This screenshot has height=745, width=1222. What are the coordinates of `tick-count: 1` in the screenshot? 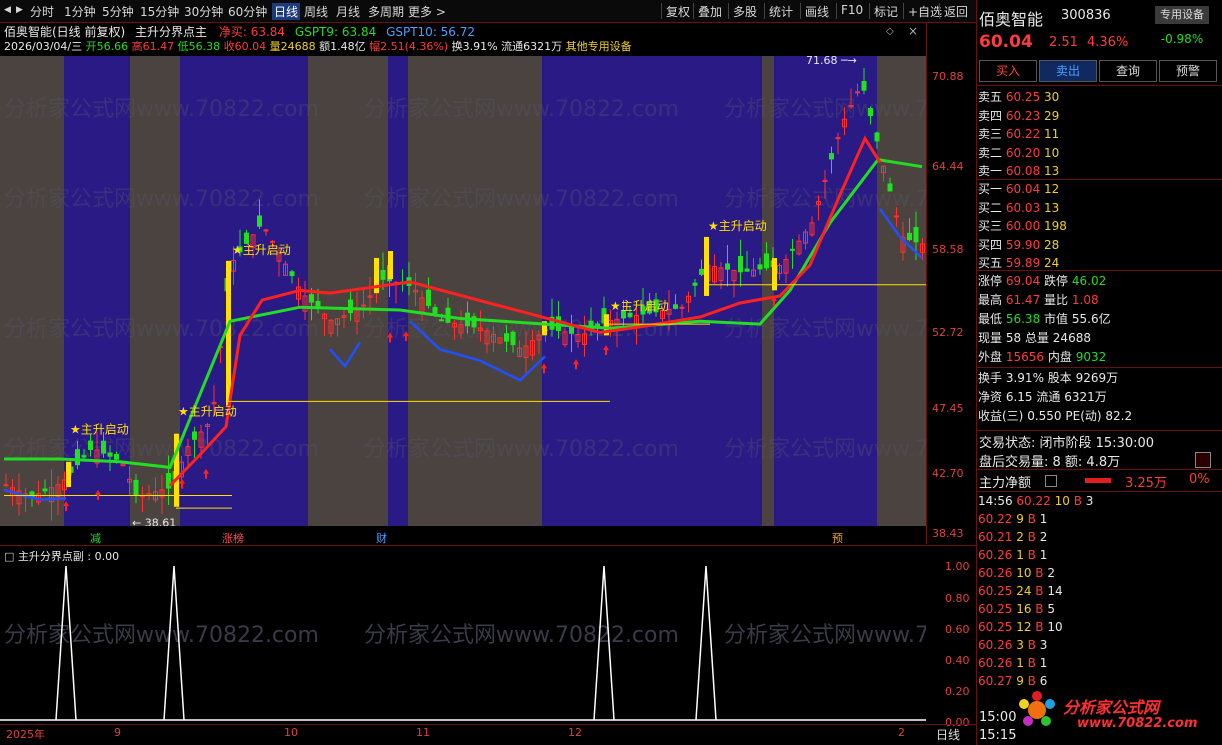 It's located at (1043, 555).